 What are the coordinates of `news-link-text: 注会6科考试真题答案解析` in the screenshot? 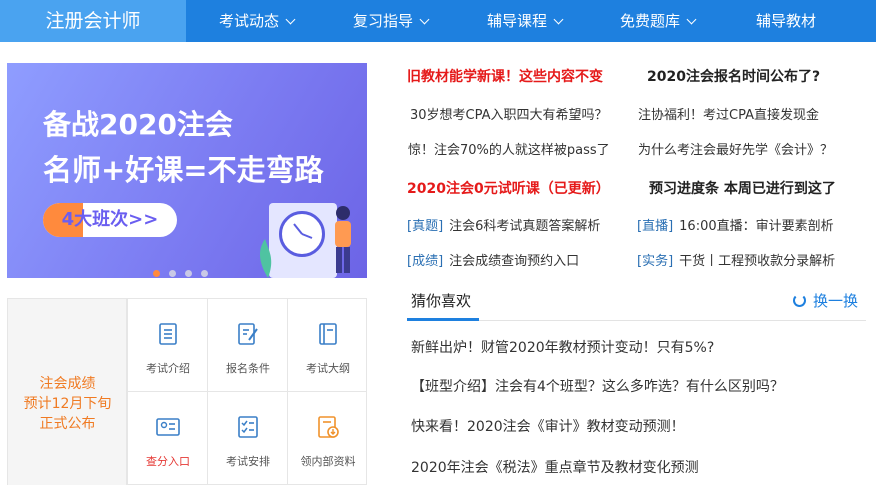 It's located at (525, 226).